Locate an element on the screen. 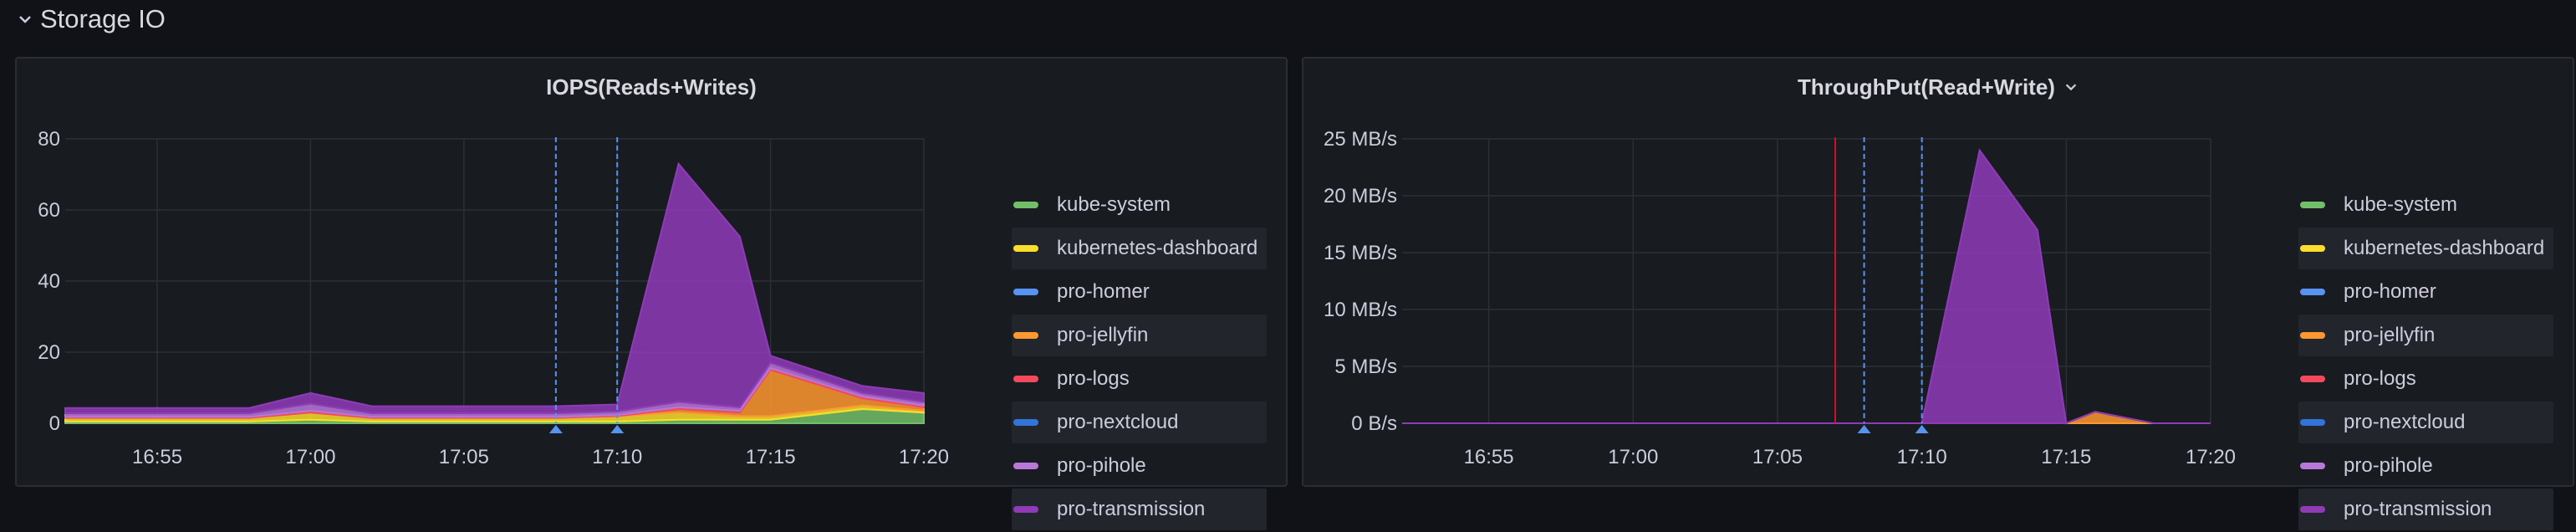 This screenshot has width=2576, height=532. row-title: Storage IO is located at coordinates (103, 19).